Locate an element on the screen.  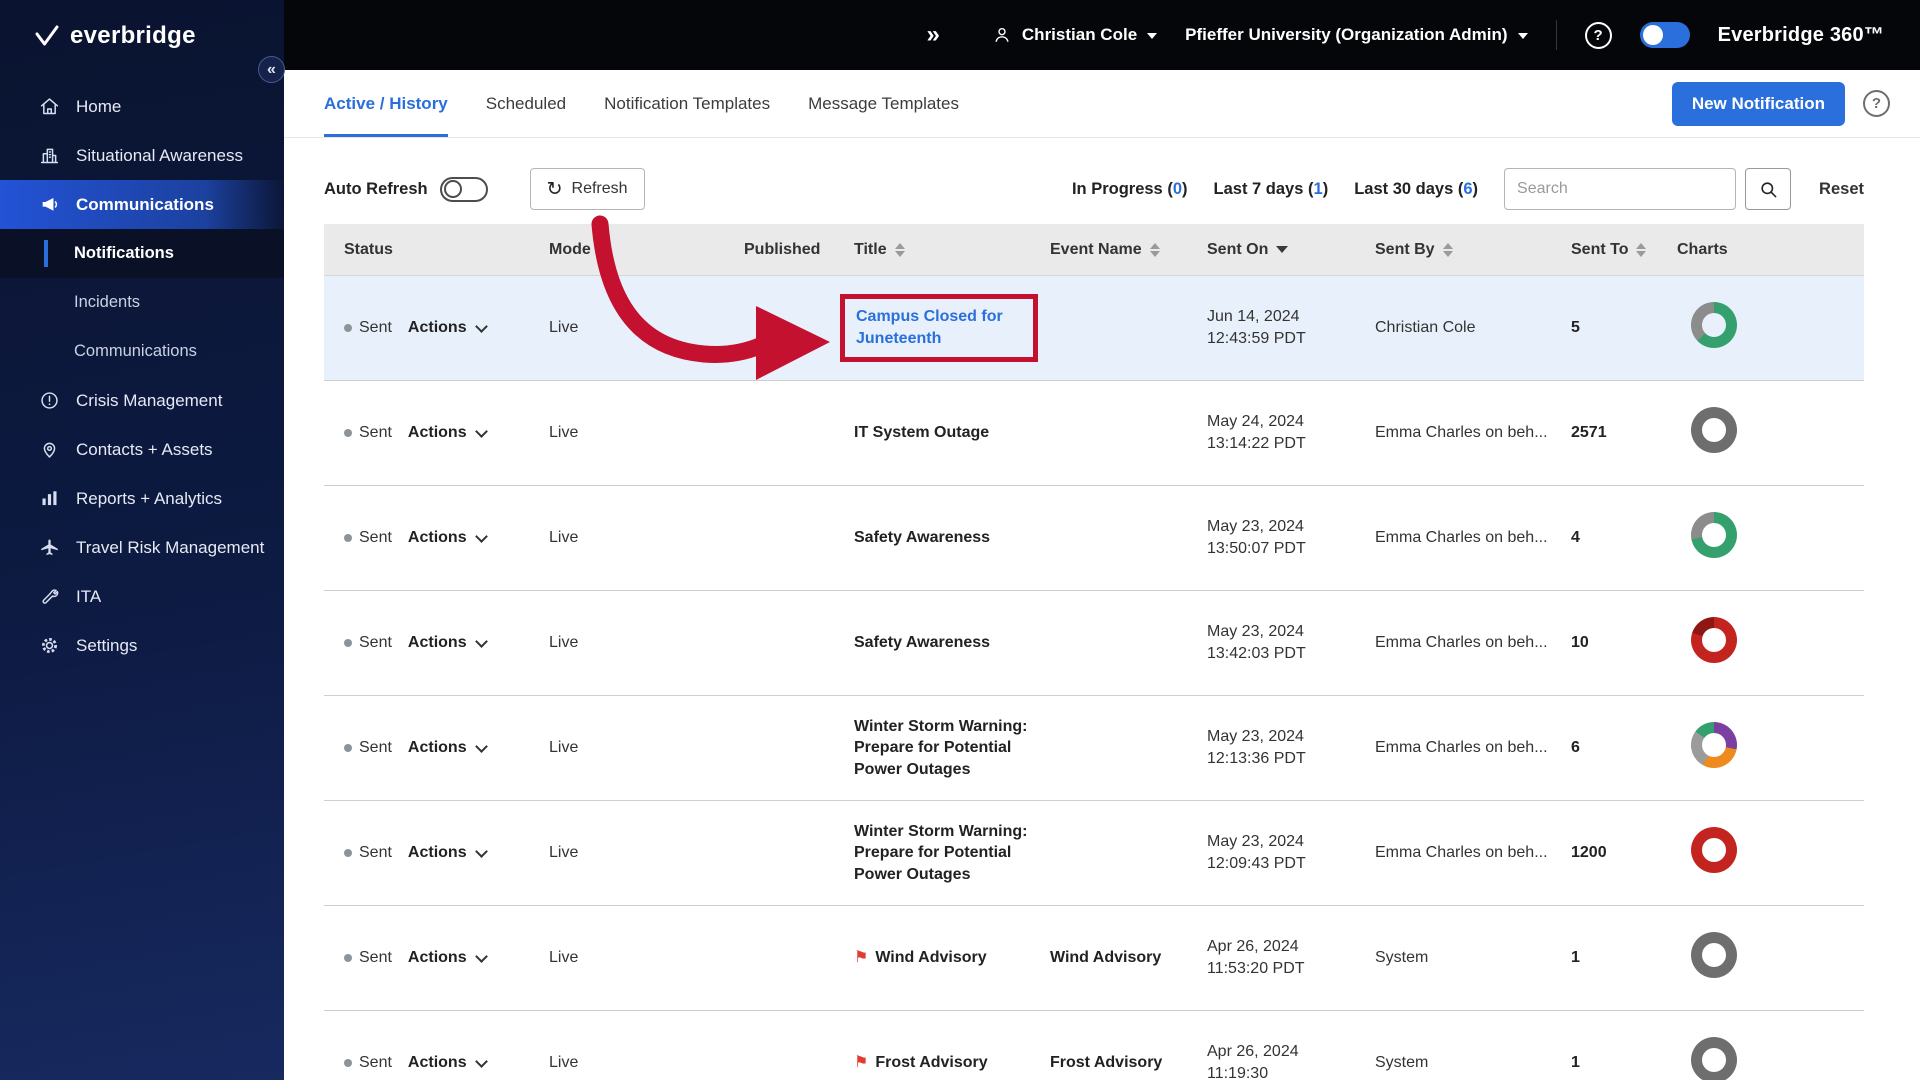
sidebar-collapse-button: « is located at coordinates (271, 69).